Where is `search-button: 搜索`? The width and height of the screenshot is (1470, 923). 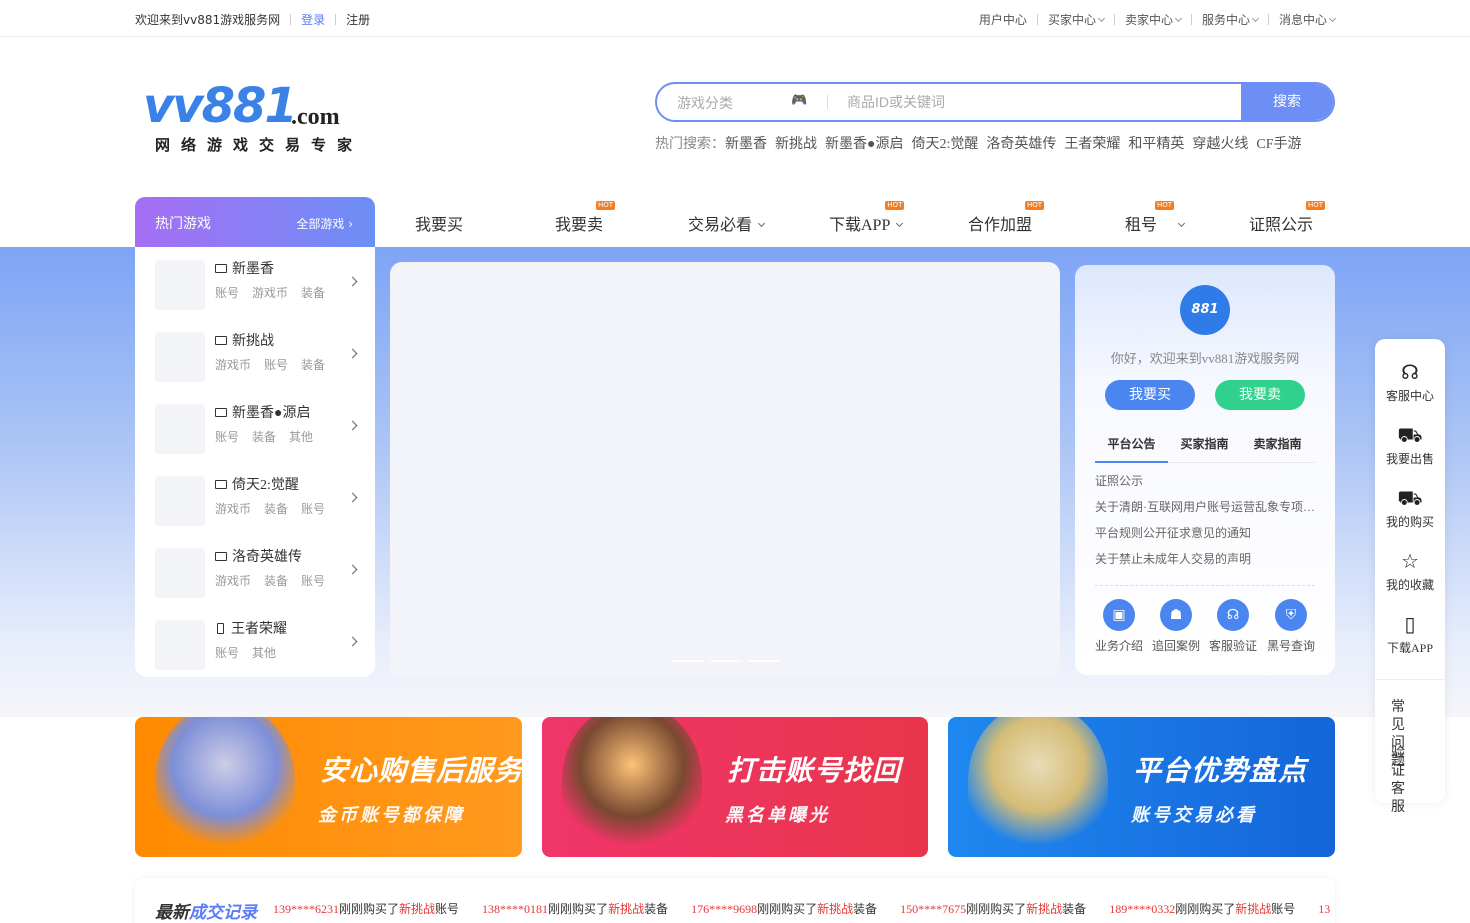
search-button: 搜索 is located at coordinates (1287, 102).